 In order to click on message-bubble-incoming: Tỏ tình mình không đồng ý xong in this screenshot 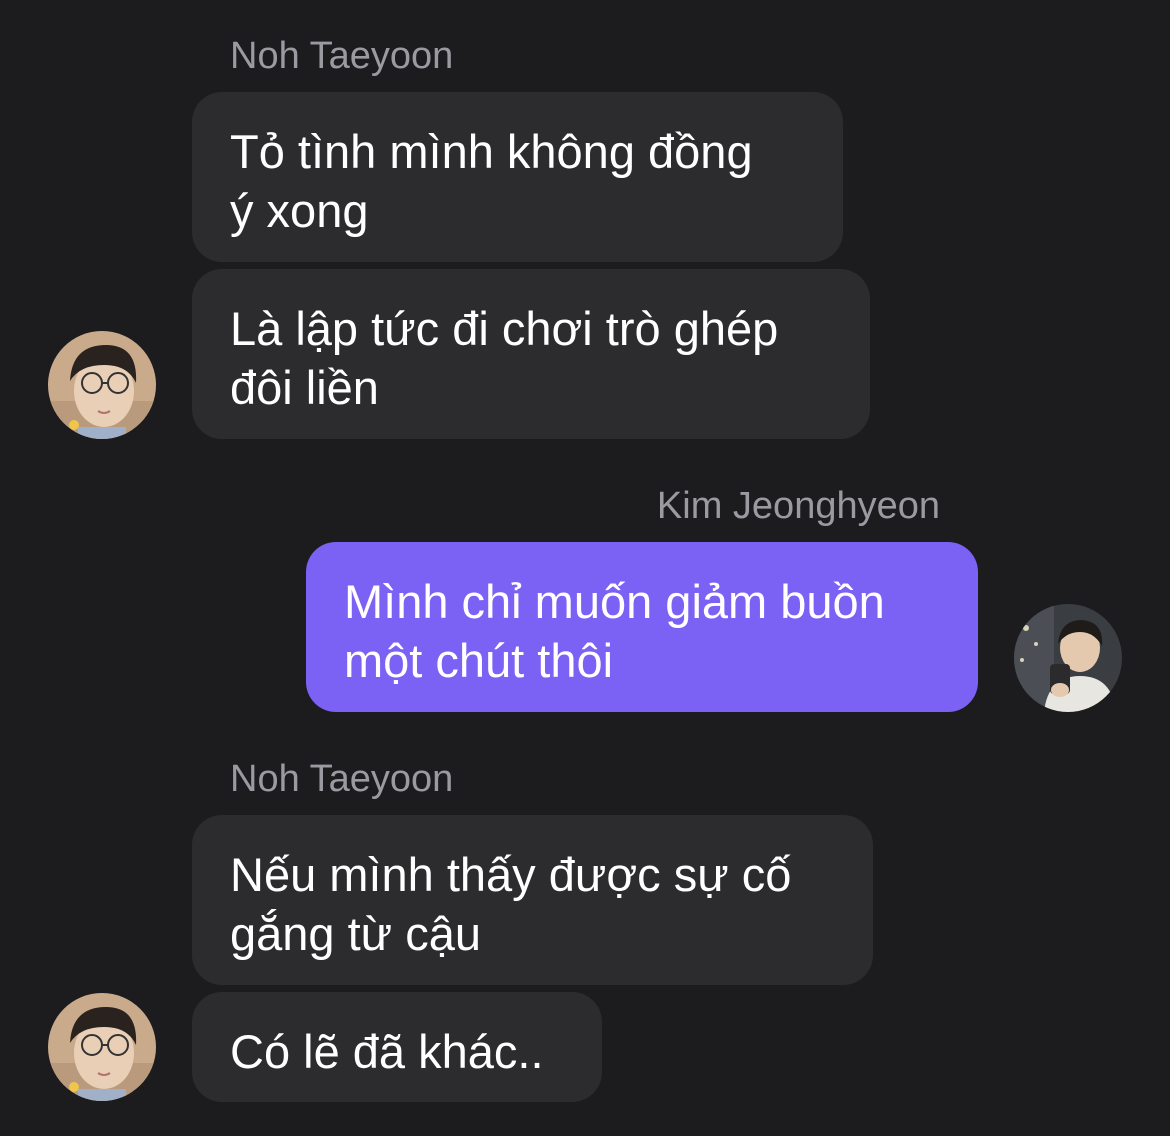, I will do `click(517, 177)`.